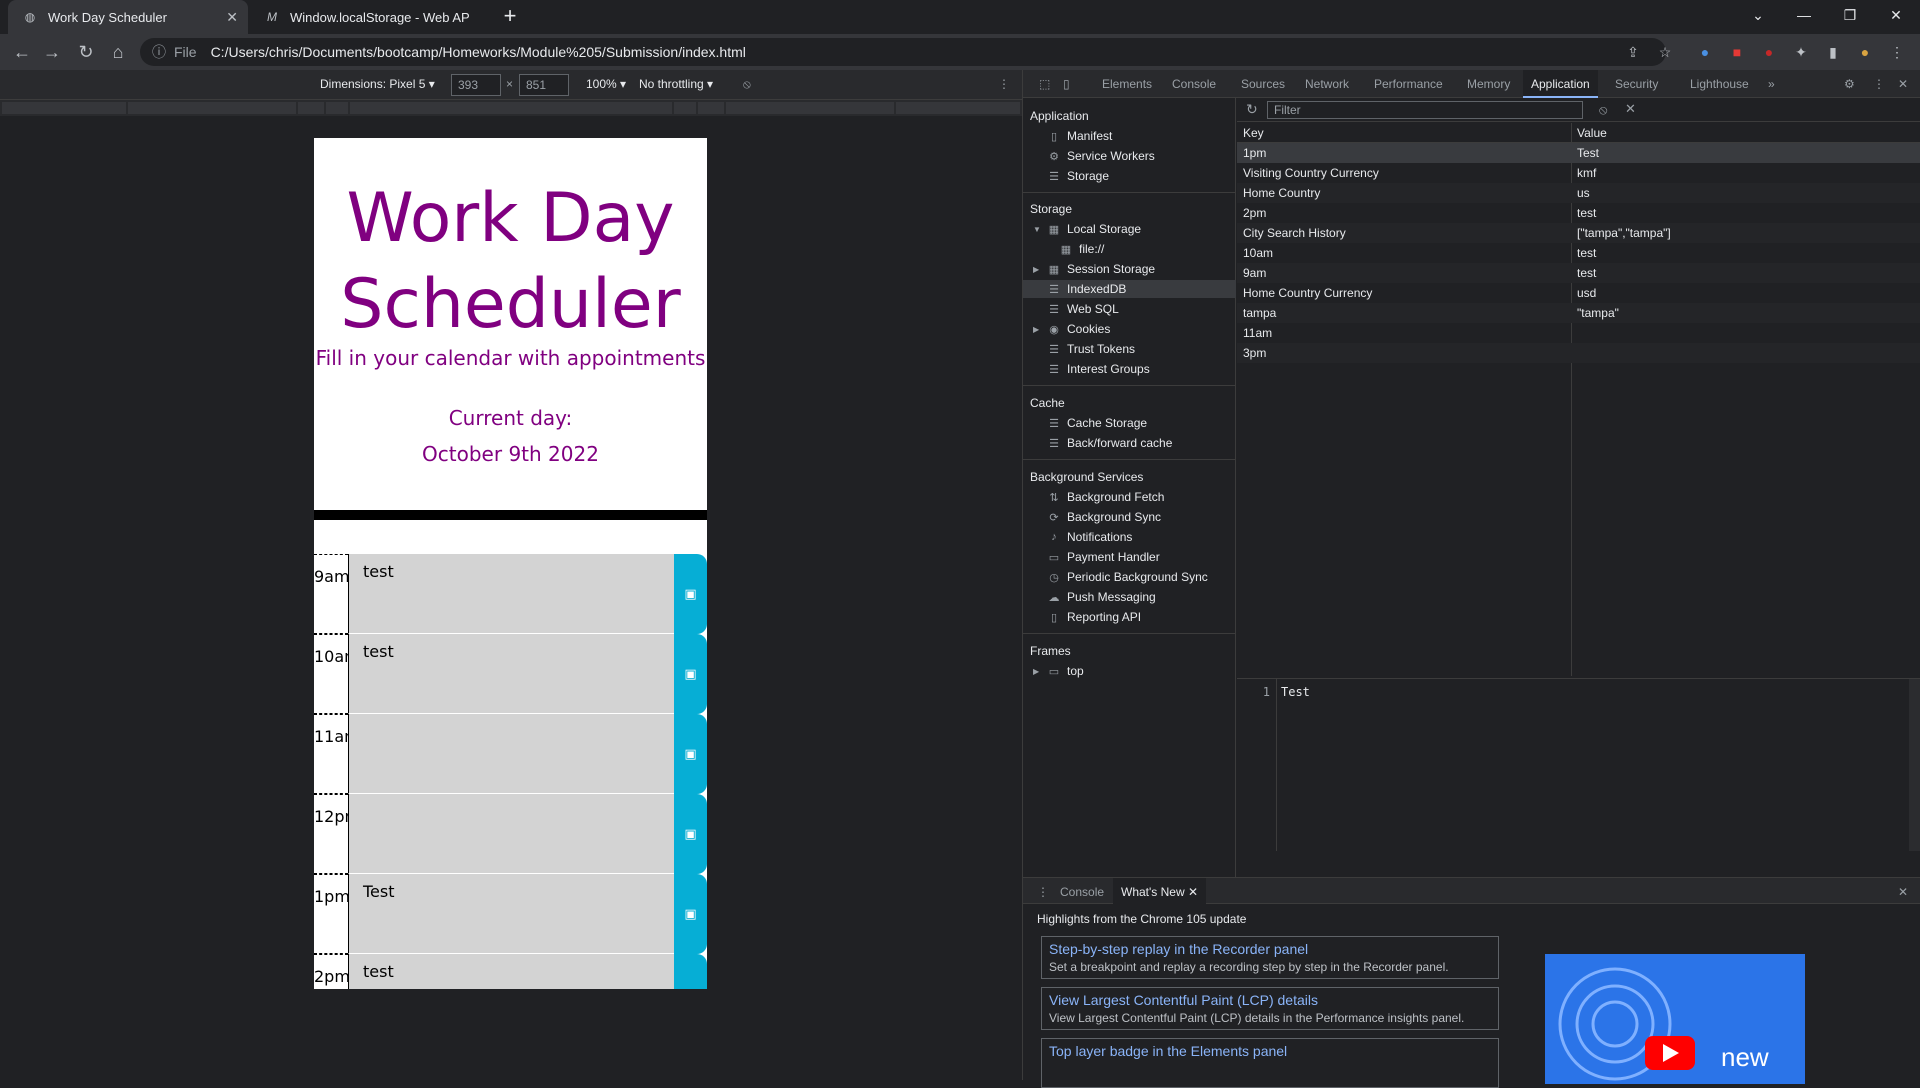  I want to click on sidebar-item-background-fetch: ⇅ Background Fetch, so click(1105, 497).